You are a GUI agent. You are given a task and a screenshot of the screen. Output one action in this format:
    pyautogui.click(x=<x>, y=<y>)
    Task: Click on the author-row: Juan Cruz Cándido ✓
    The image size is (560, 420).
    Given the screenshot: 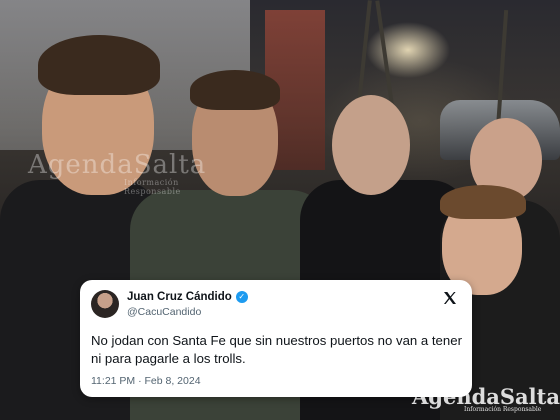 What is the action you would take?
    pyautogui.click(x=187, y=297)
    